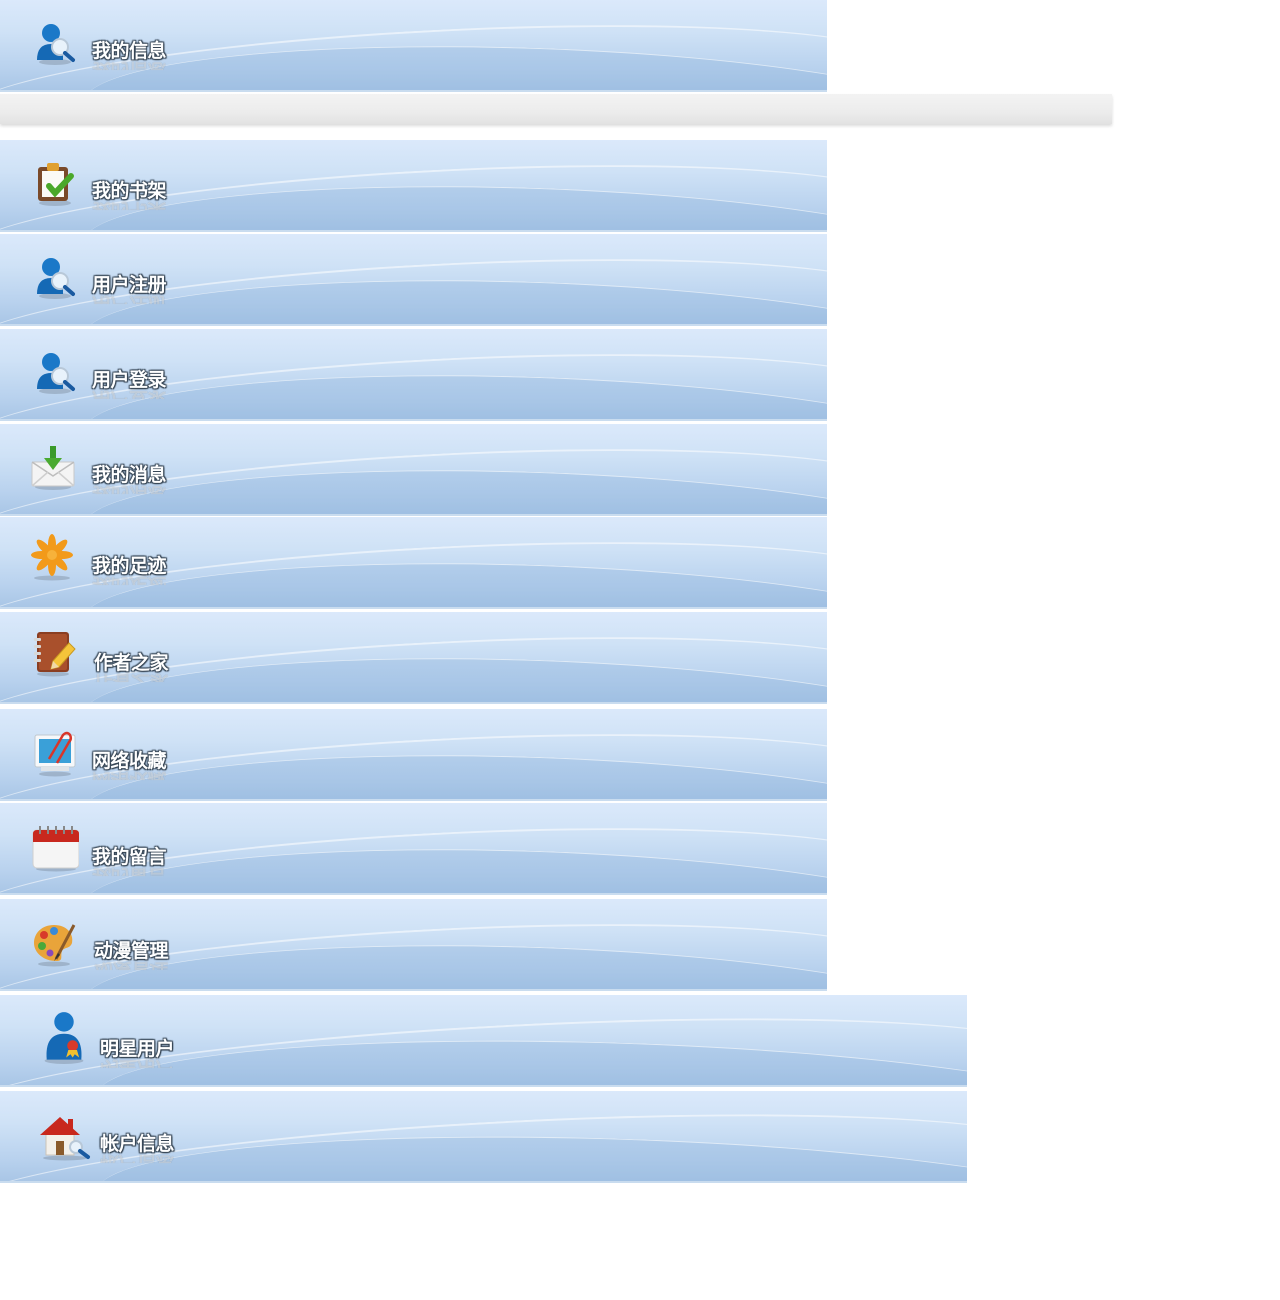  Describe the element at coordinates (413, 658) in the screenshot. I see `menu-item-author-home: 作者之家 作者之家` at that location.